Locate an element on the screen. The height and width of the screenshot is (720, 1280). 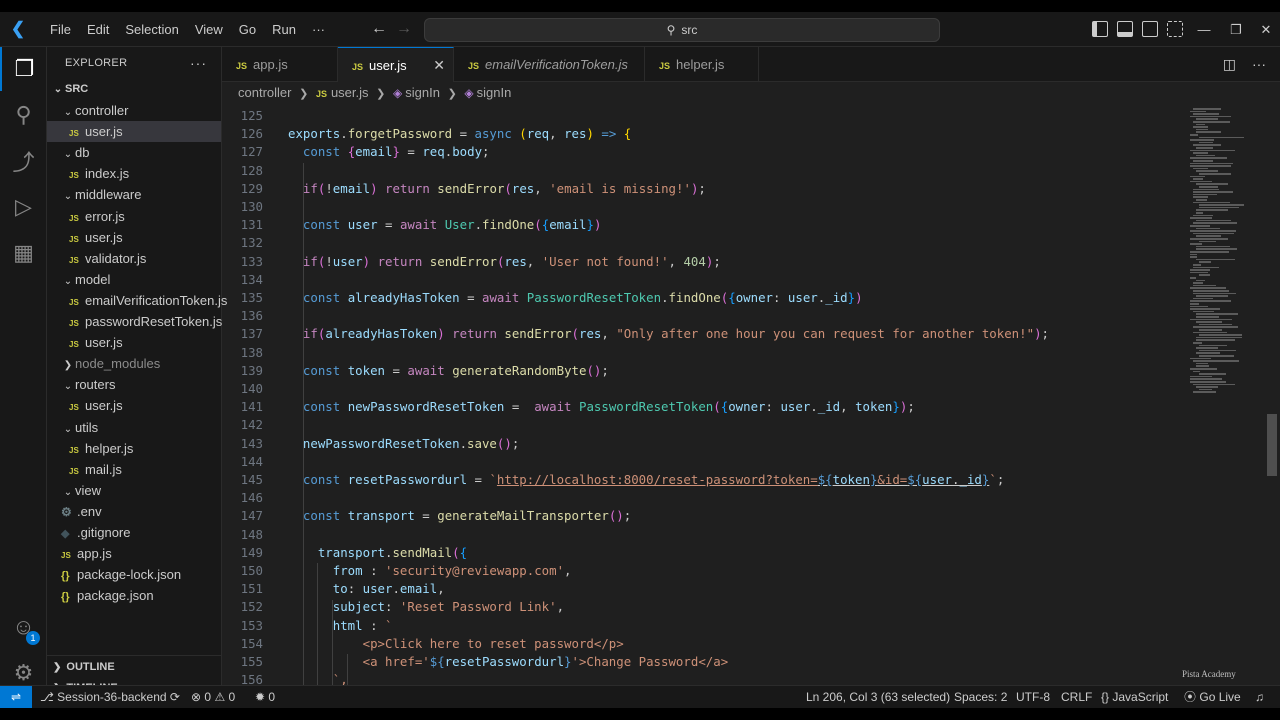
restore-icon: ❐ is located at coordinates (1236, 29).